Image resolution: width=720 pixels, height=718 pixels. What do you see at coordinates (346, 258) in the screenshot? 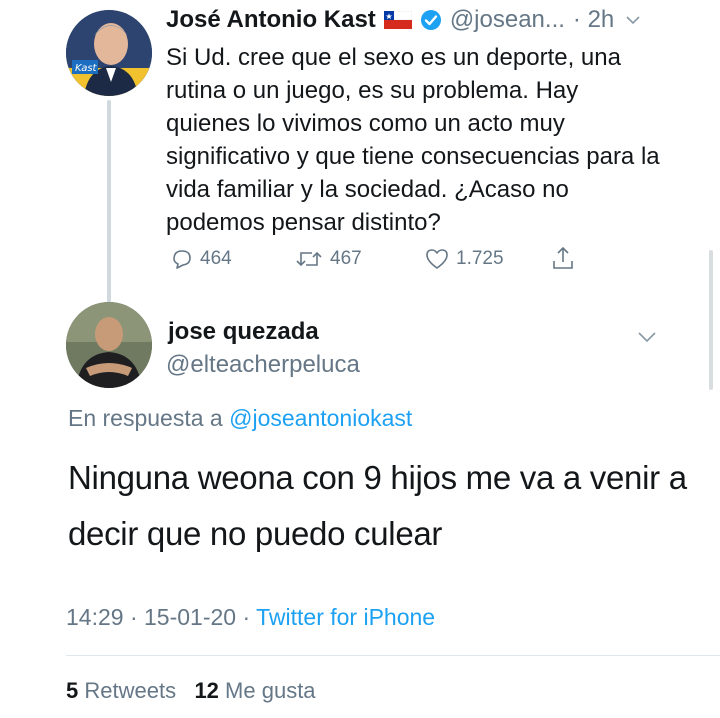
I see `retweet-count: 467` at bounding box center [346, 258].